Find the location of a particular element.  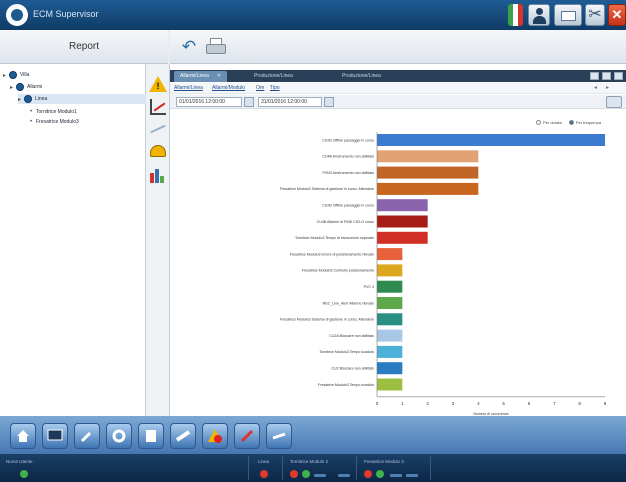

close-button: ✕ is located at coordinates (617, 15).